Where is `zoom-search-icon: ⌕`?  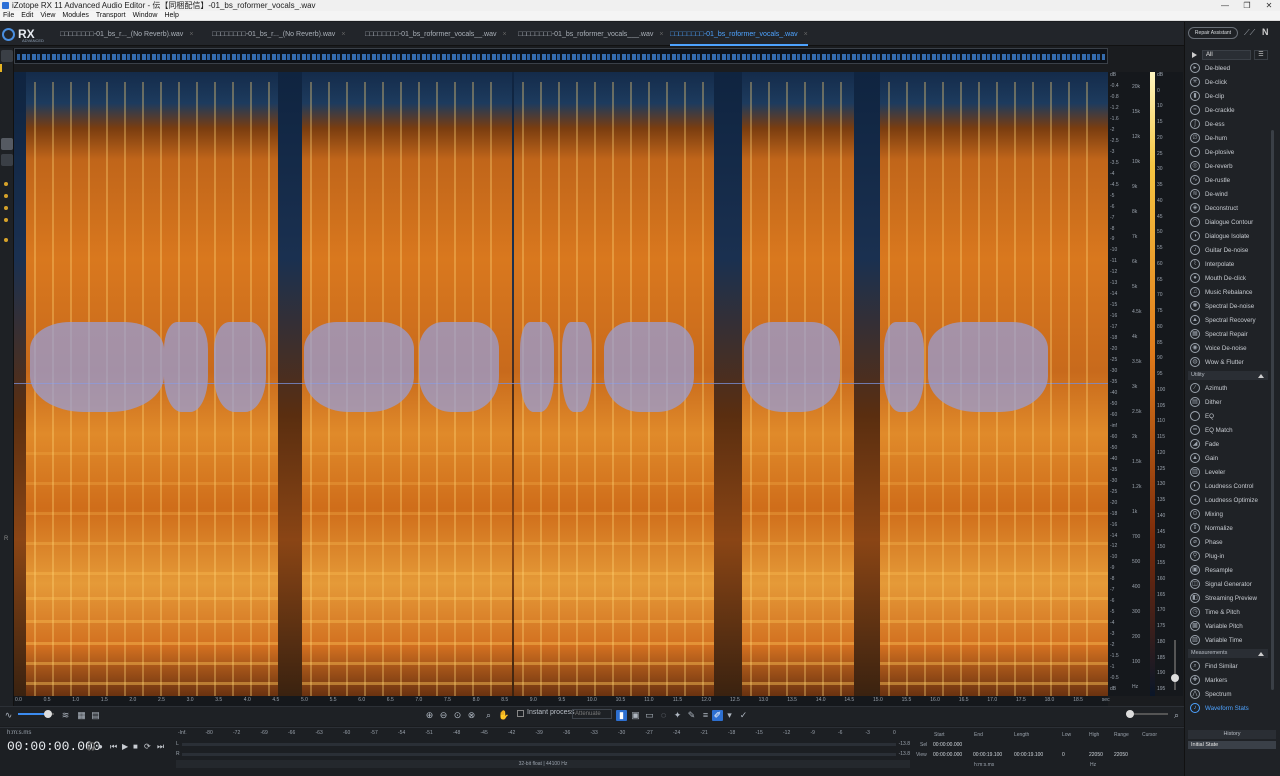
zoom-search-icon: ⌕ is located at coordinates (1176, 715).